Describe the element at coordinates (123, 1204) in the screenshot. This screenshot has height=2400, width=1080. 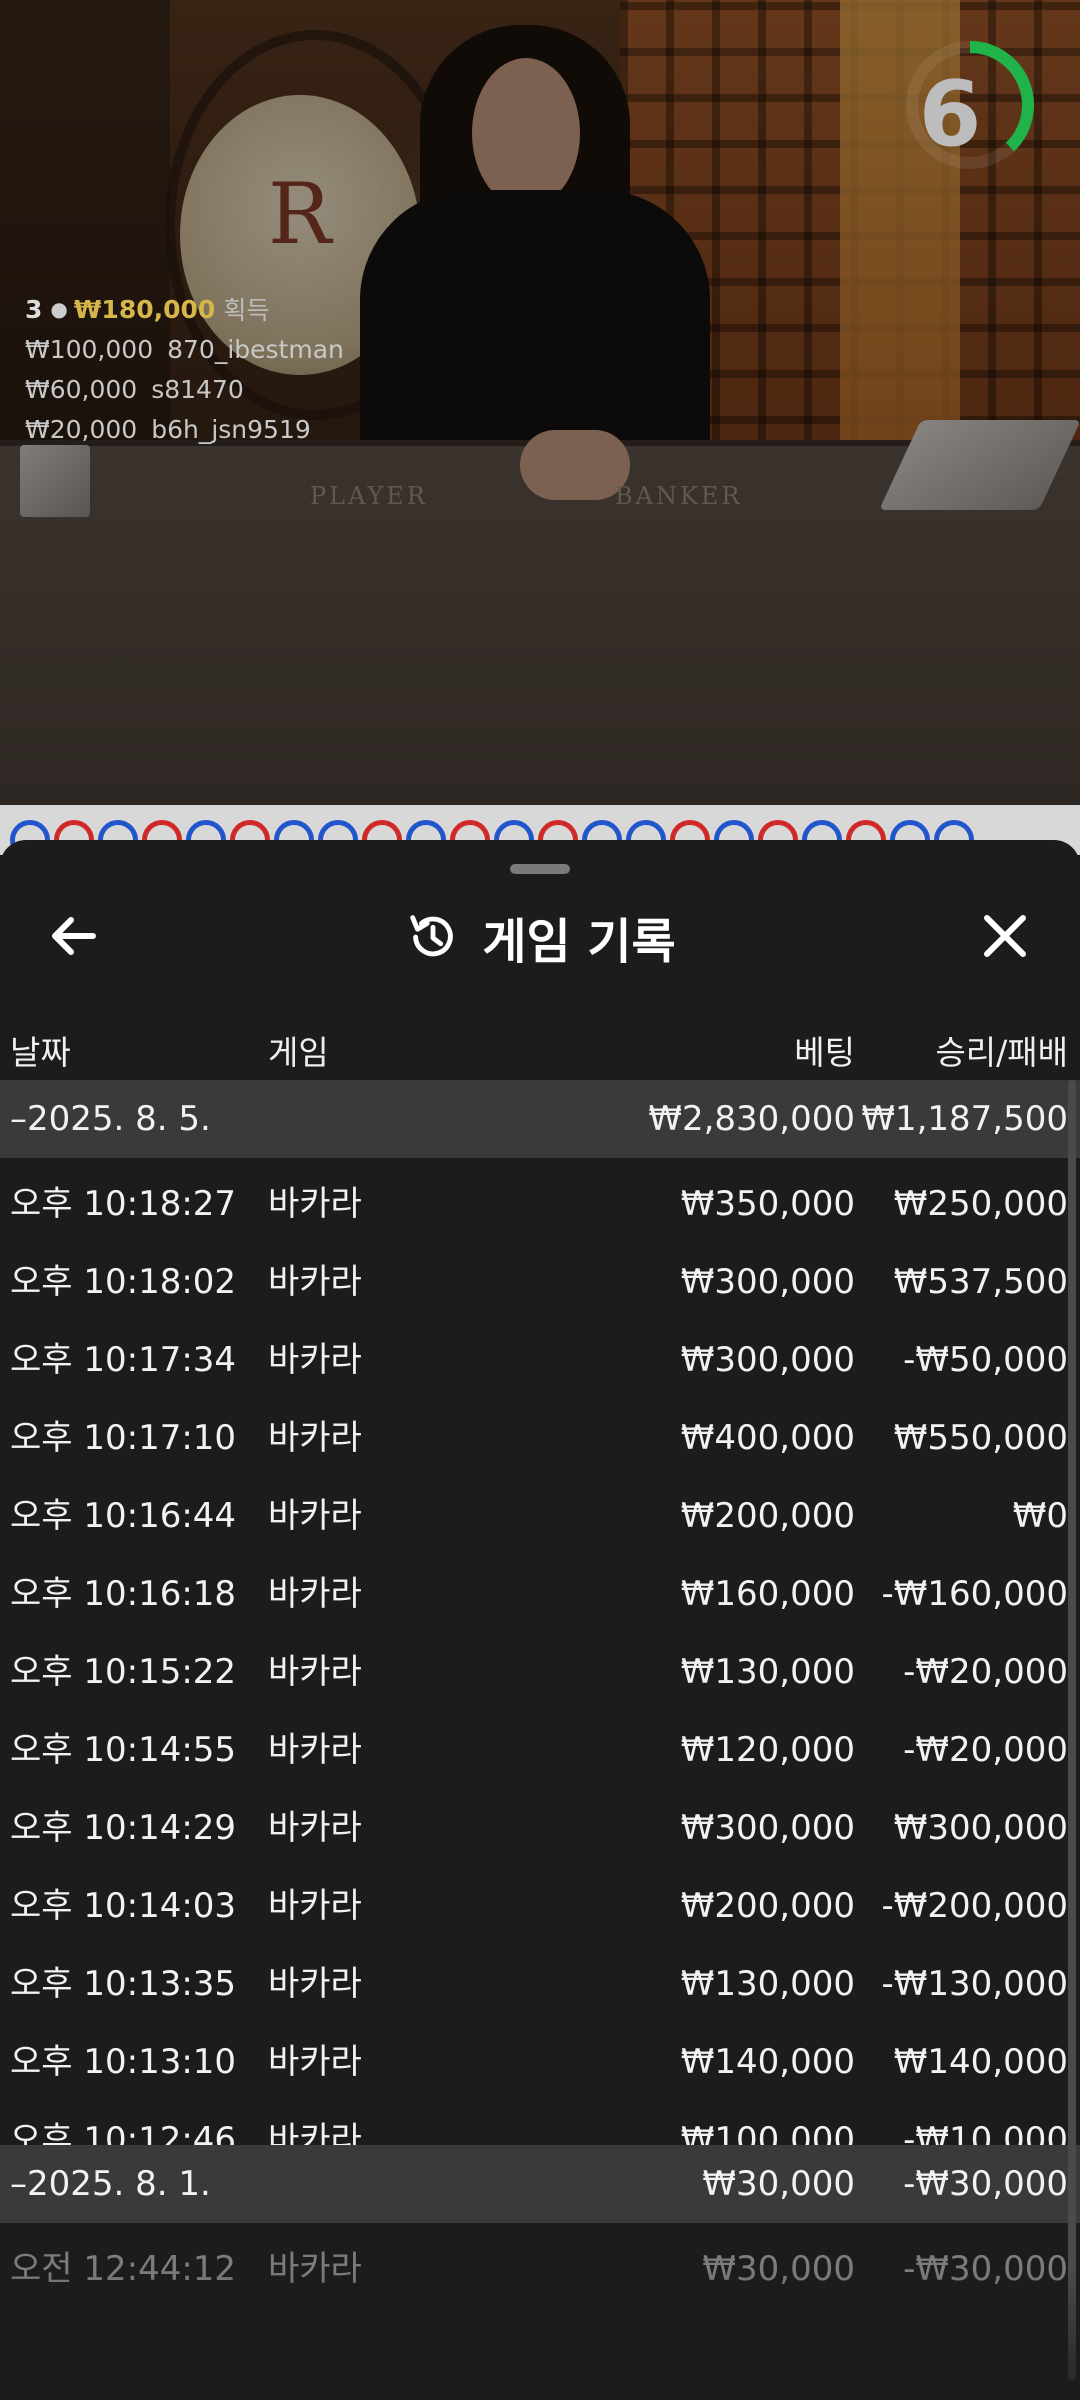
I see `row-time: 오후 10:18:27` at that location.